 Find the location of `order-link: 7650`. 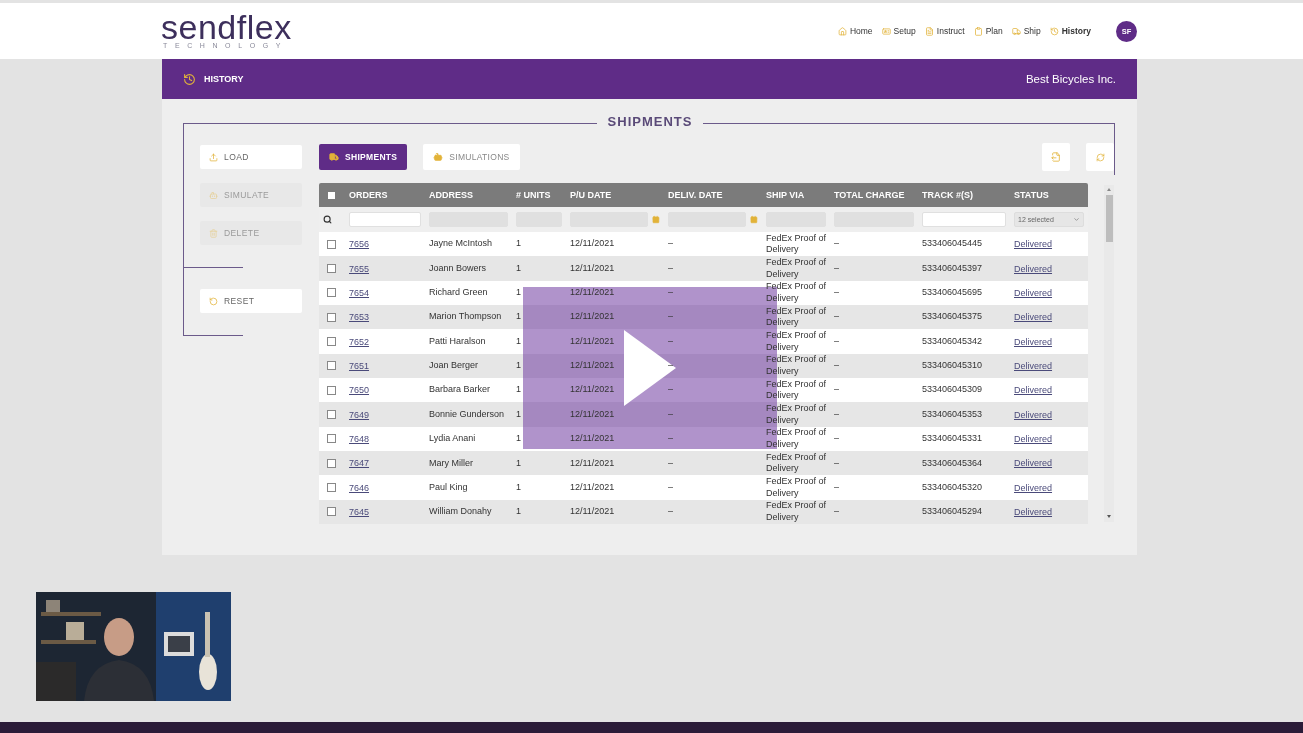

order-link: 7650 is located at coordinates (359, 390).